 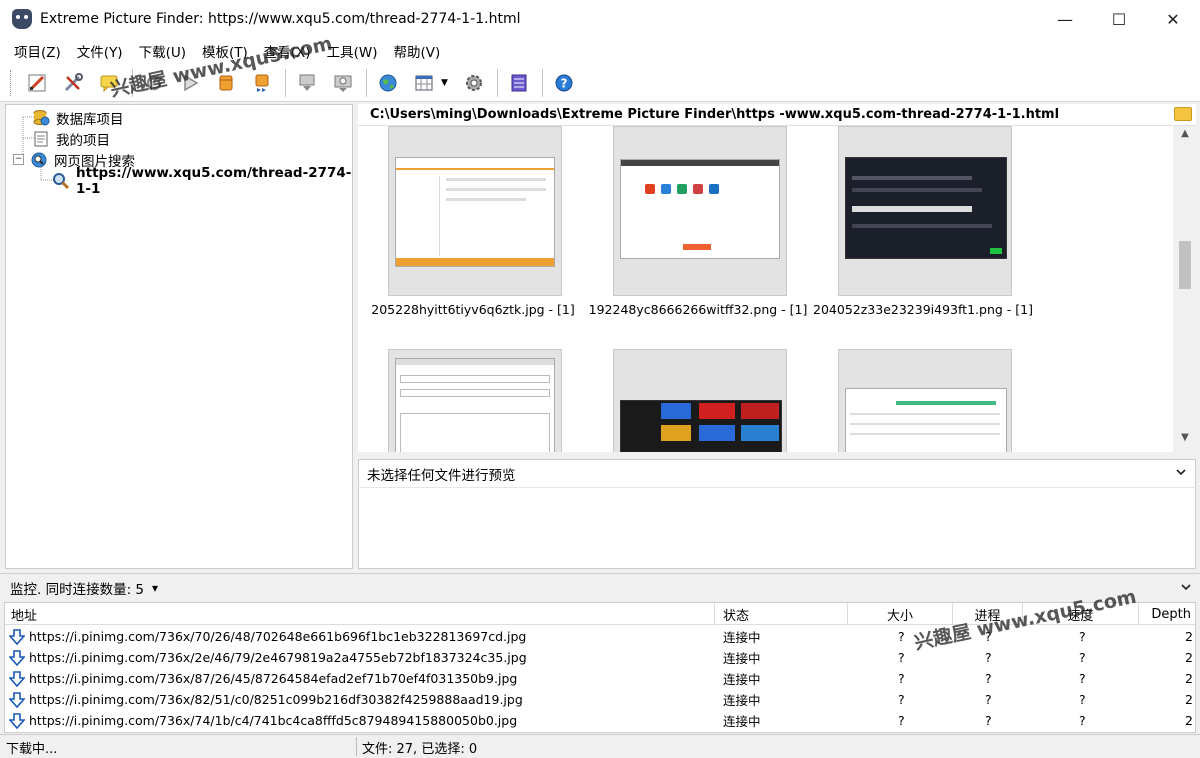 I want to click on thumbnail-scrollbar: ▲ ▼, so click(x=1185, y=289).